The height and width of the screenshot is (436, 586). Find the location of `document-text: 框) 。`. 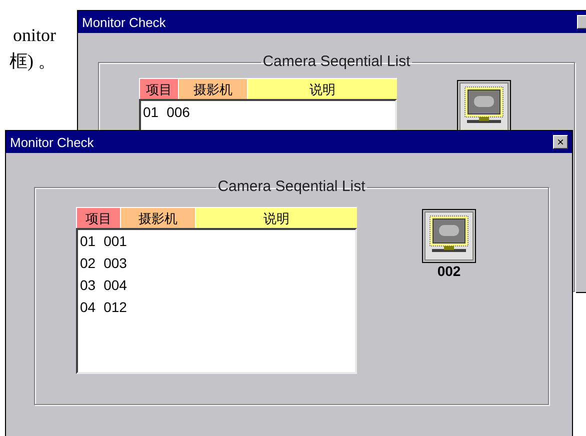

document-text: 框) 。 is located at coordinates (33, 61).